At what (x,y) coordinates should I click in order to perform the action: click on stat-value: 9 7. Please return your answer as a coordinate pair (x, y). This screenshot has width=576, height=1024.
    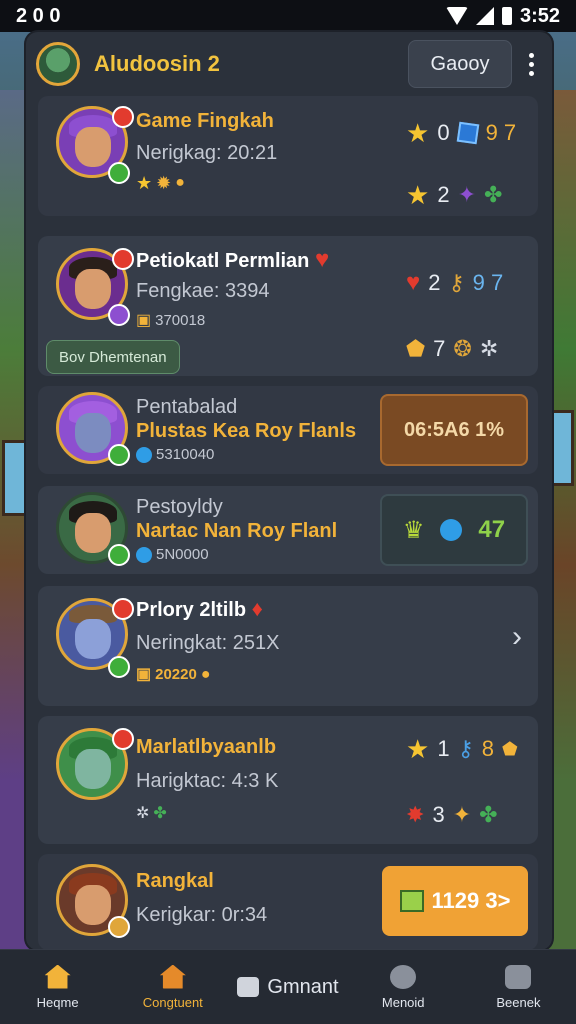
    Looking at the image, I should click on (488, 282).